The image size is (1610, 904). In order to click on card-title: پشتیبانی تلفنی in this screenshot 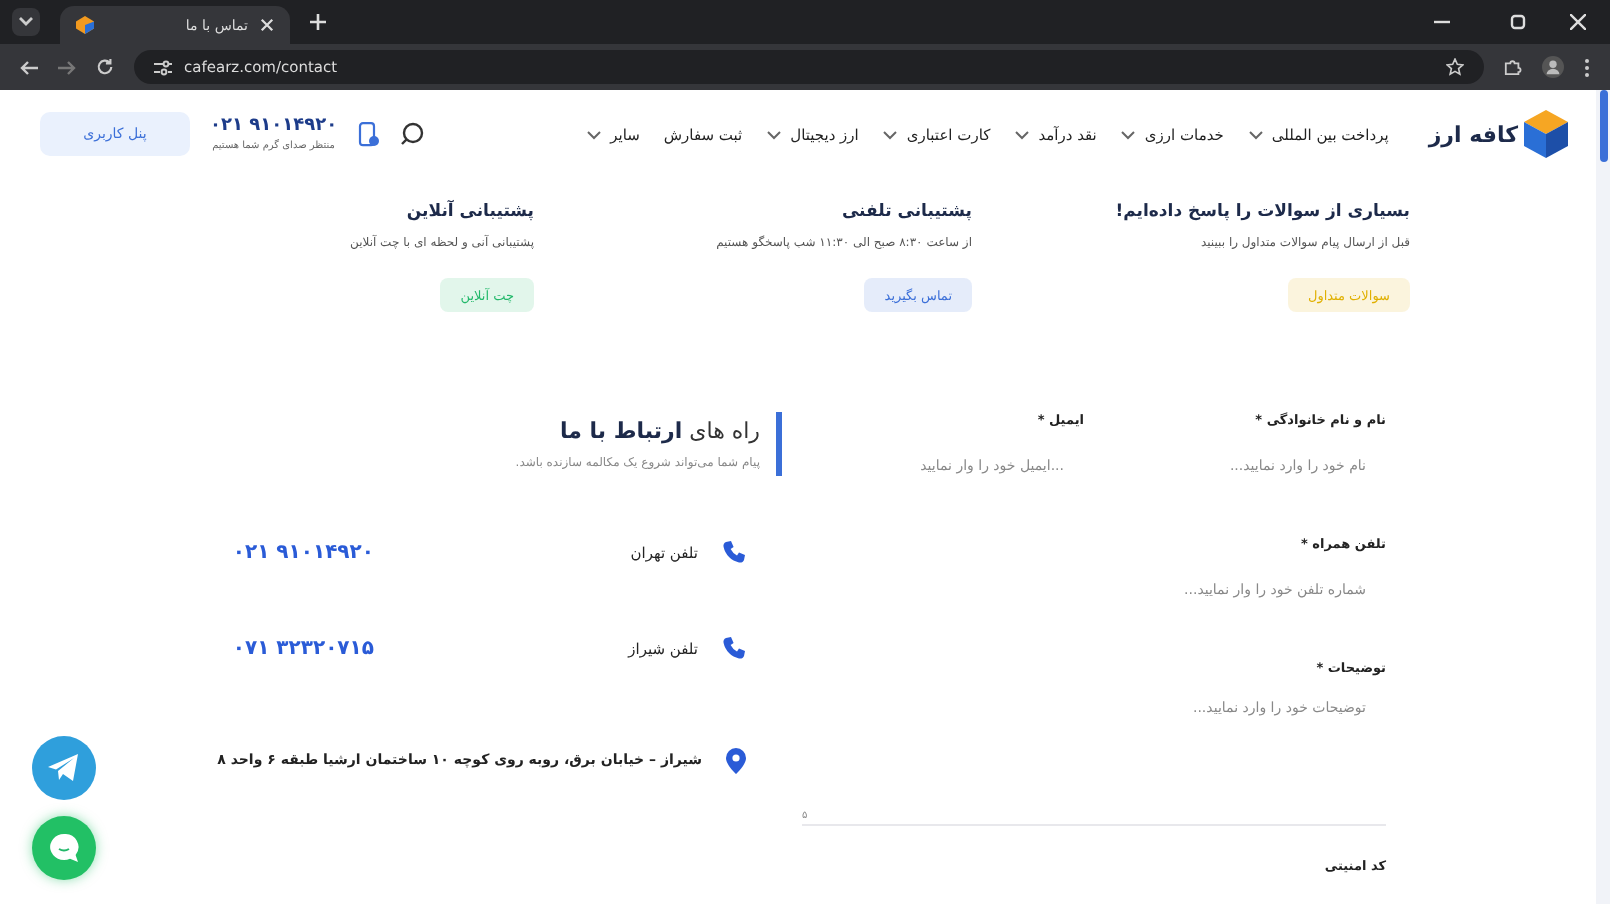, I will do `click(906, 212)`.